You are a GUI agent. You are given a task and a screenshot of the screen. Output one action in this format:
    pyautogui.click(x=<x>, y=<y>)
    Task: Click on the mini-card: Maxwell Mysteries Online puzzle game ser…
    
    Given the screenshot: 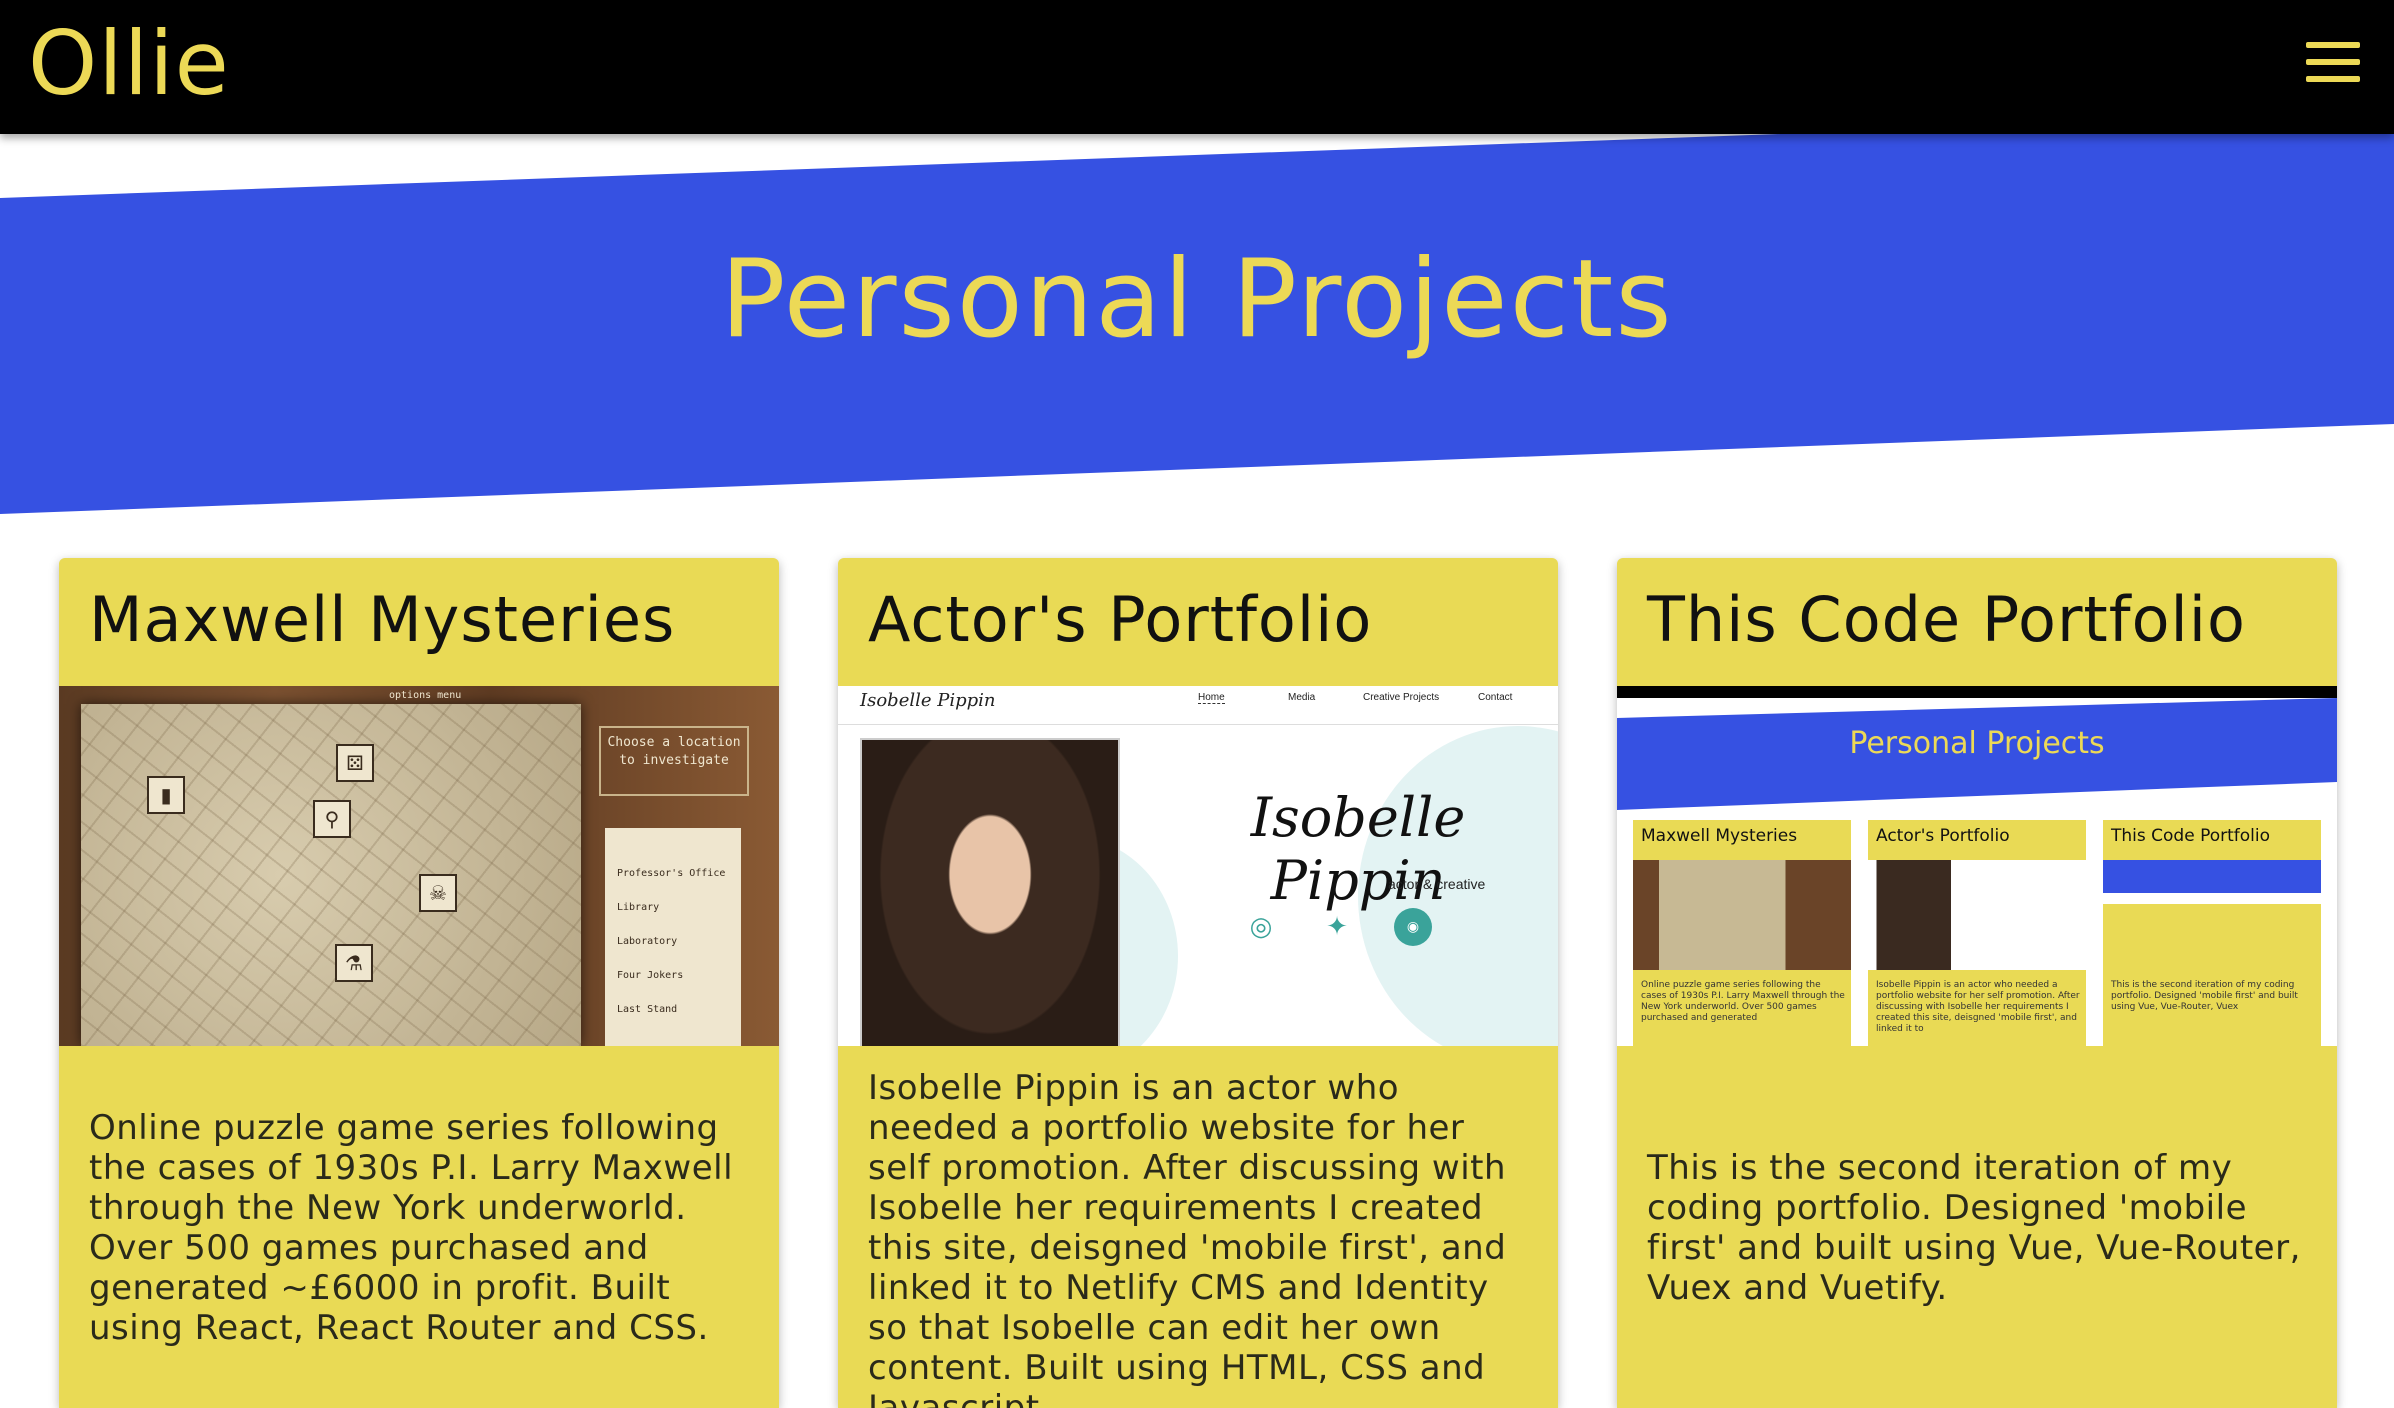 What is the action you would take?
    pyautogui.click(x=1742, y=933)
    